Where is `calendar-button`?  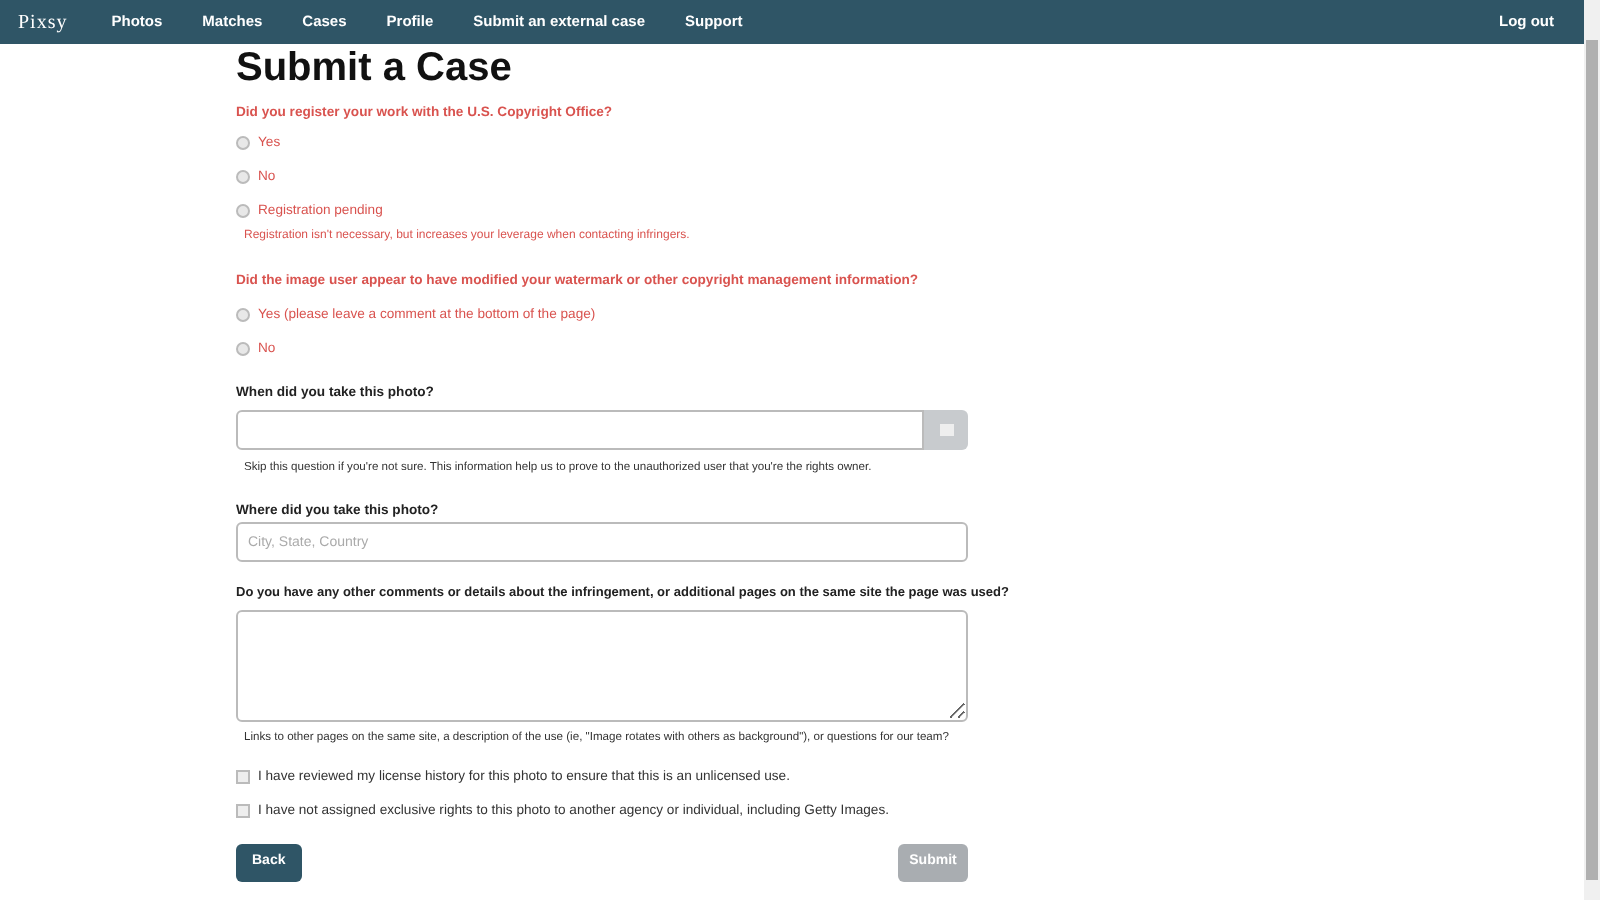
calendar-button is located at coordinates (946, 430).